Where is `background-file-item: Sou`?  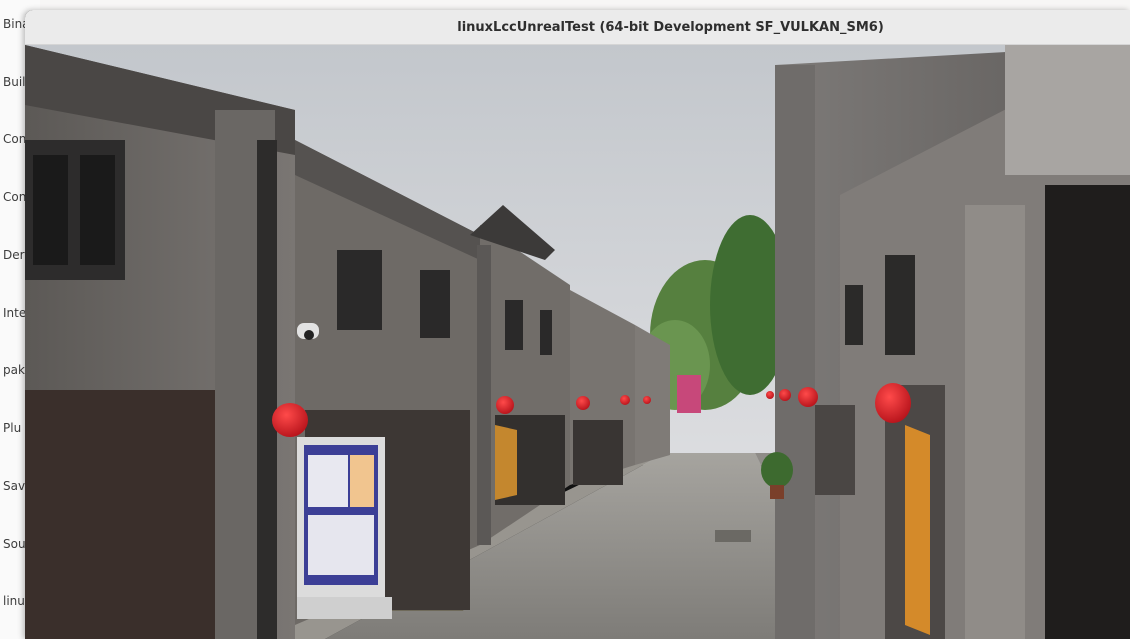 background-file-item: Sou is located at coordinates (14, 544).